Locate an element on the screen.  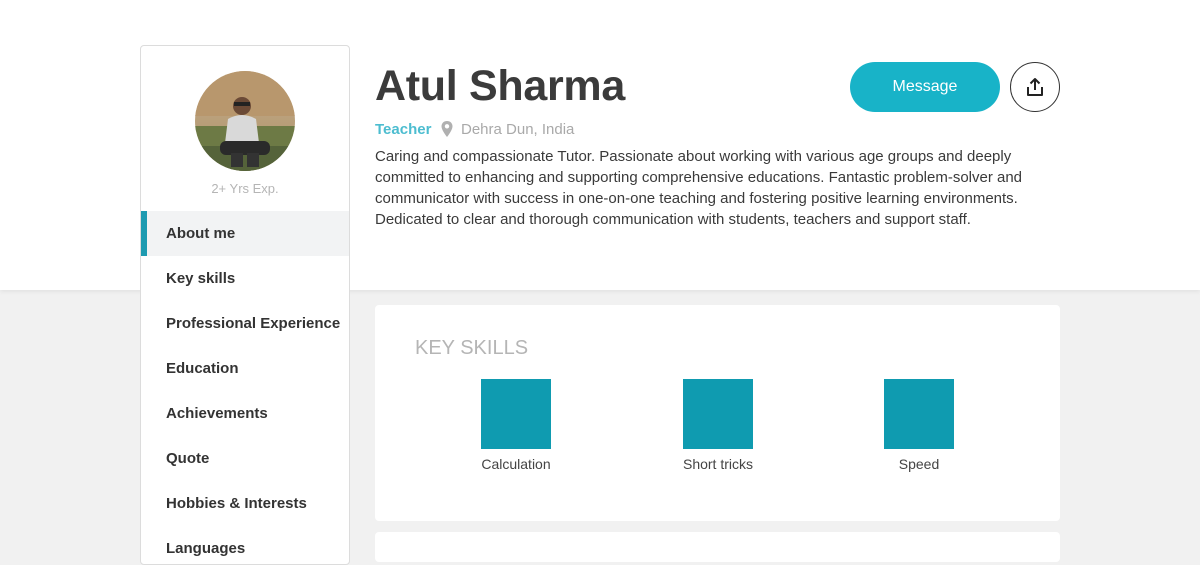
profile-role: Teacher is located at coordinates (403, 129).